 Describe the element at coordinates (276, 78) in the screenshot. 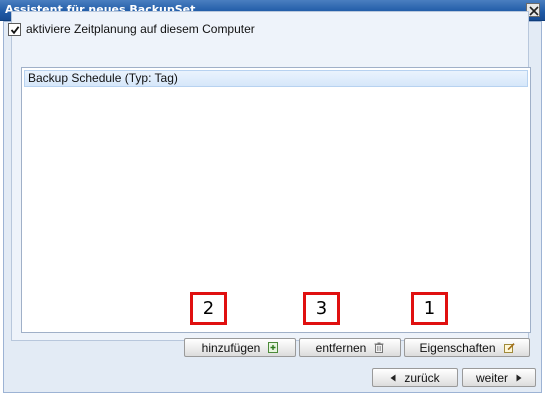

I see `list-item: Backup Schedule (Typ: Tag)` at that location.